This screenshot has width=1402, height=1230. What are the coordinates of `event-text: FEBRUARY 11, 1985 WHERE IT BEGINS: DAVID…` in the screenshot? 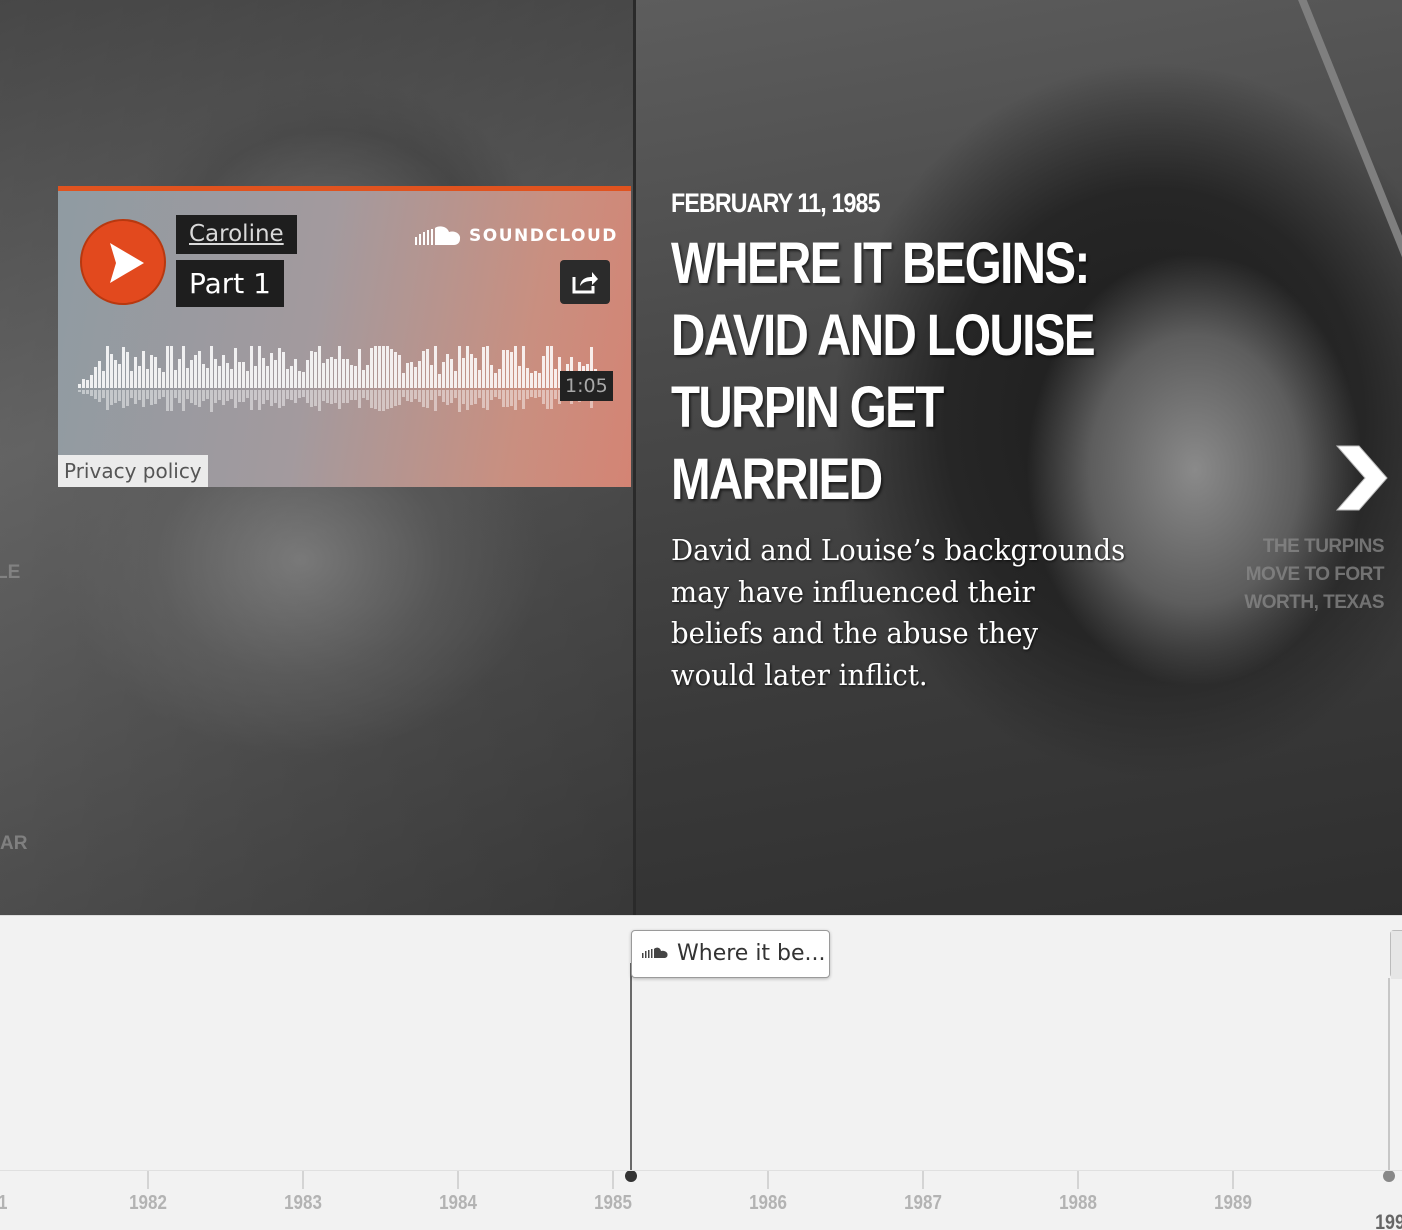 It's located at (911, 440).